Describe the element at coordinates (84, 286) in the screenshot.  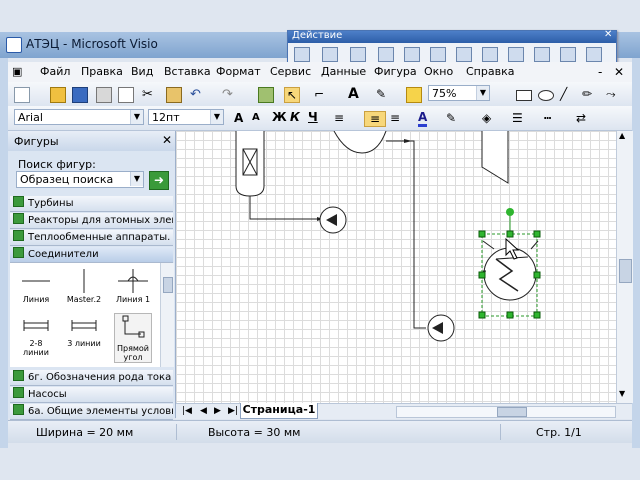
I see `shape-master2: Master.2` at that location.